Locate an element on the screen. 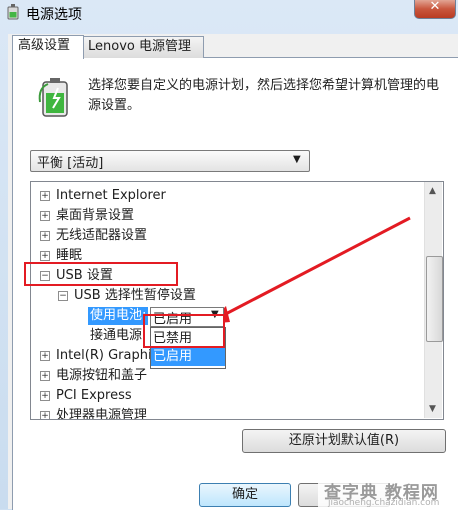 This screenshot has height=510, width=458. tree-item-label: 电源按钮和盖子 is located at coordinates (102, 375).